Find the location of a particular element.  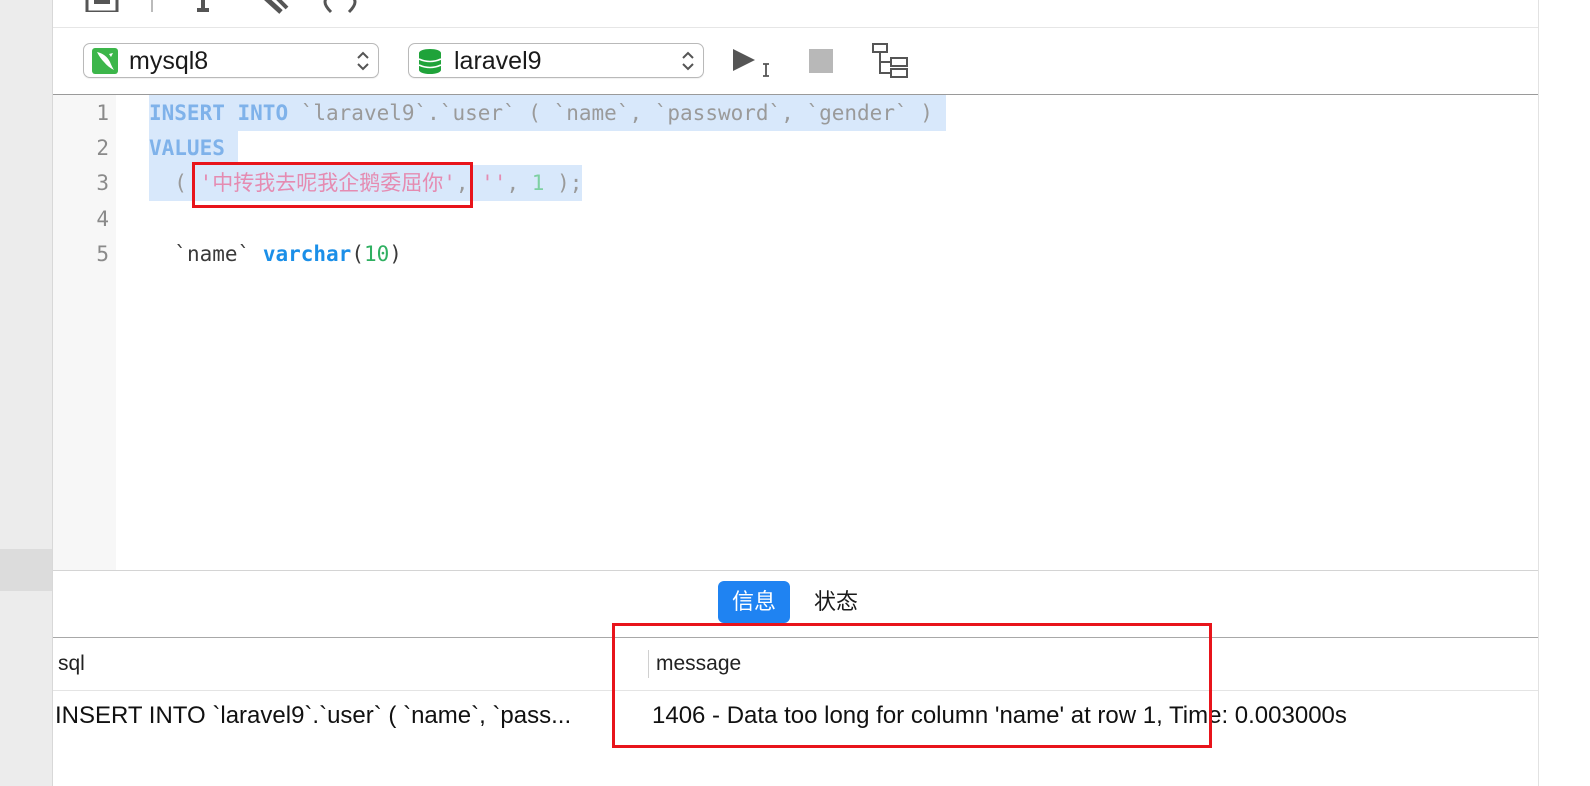

keyword-insert: INSERT is located at coordinates (187, 113).